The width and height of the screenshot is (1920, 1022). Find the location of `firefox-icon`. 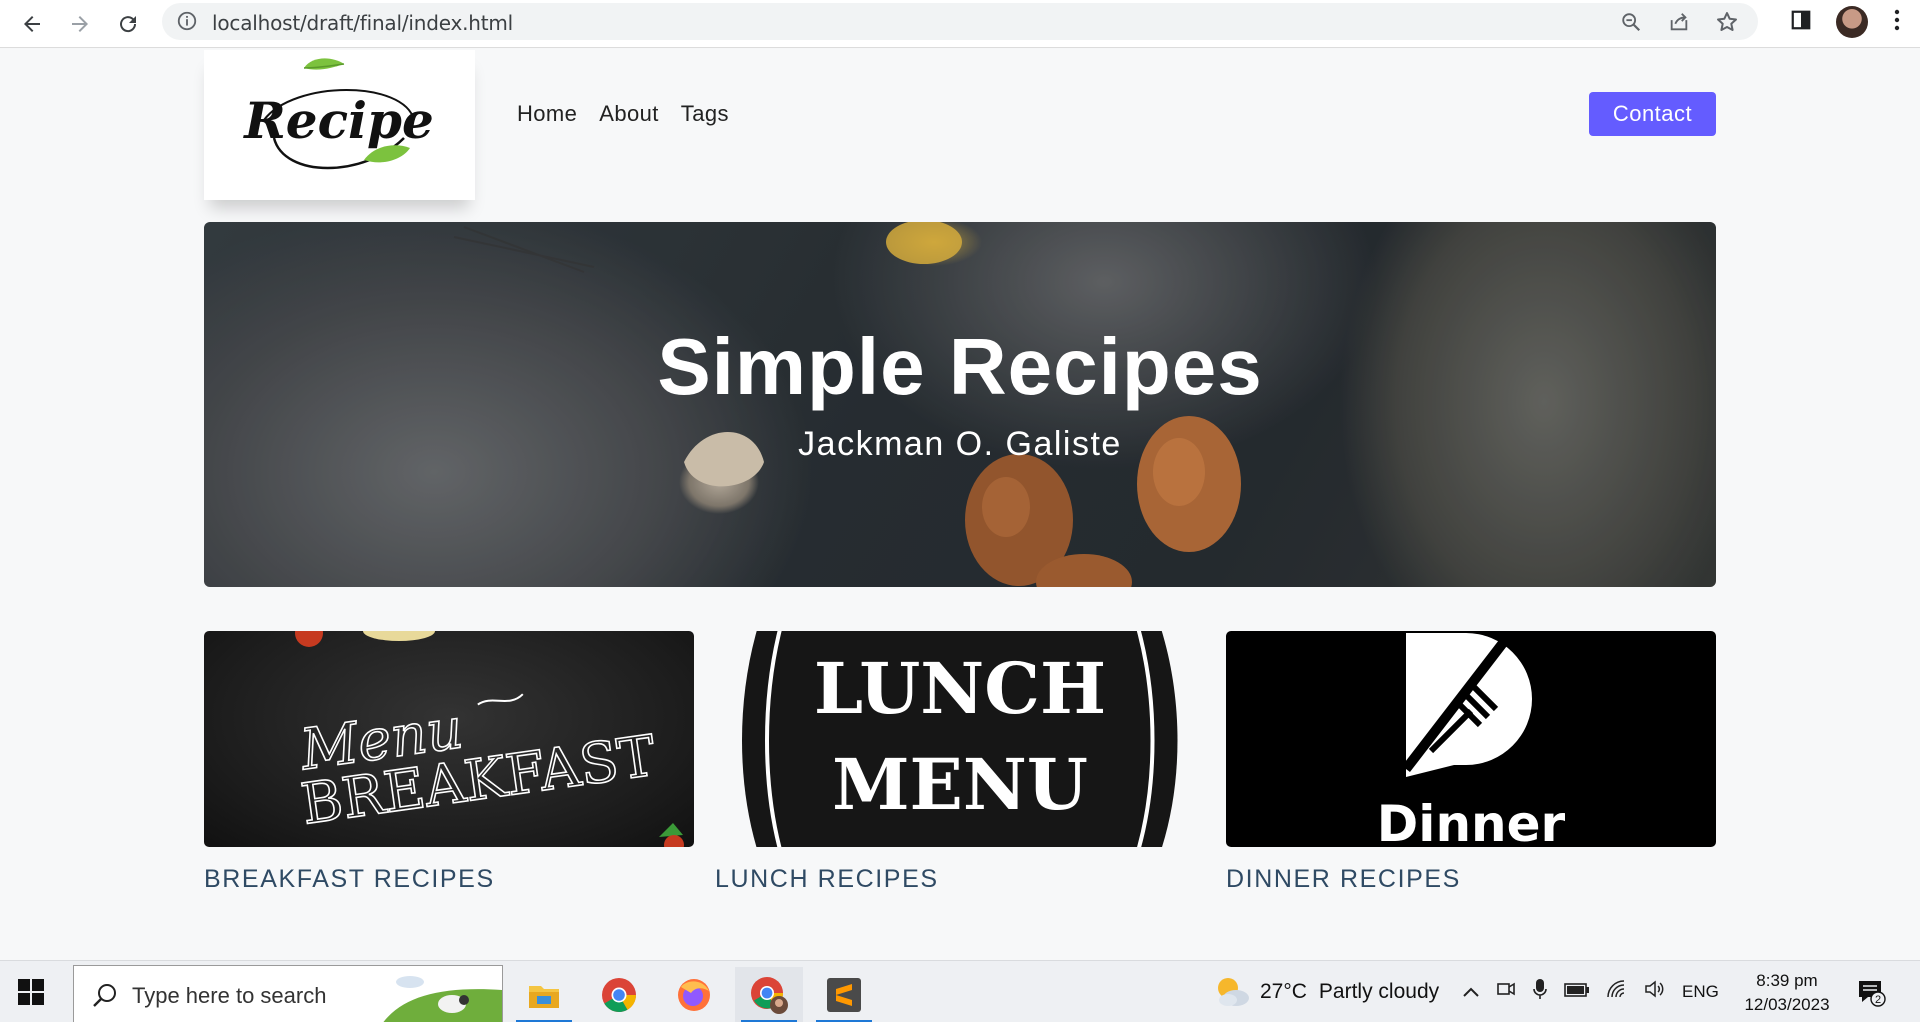

firefox-icon is located at coordinates (694, 995).